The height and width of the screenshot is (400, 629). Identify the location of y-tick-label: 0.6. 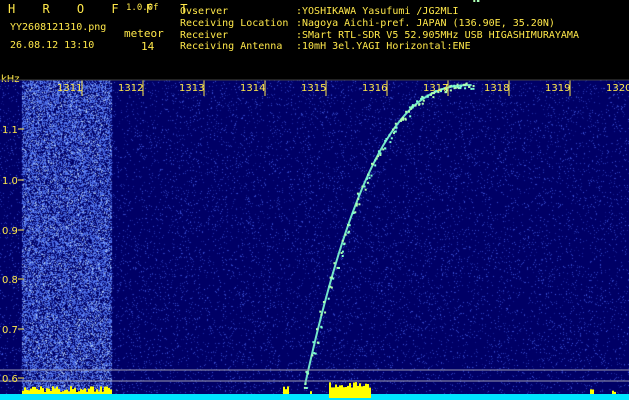
(10, 379).